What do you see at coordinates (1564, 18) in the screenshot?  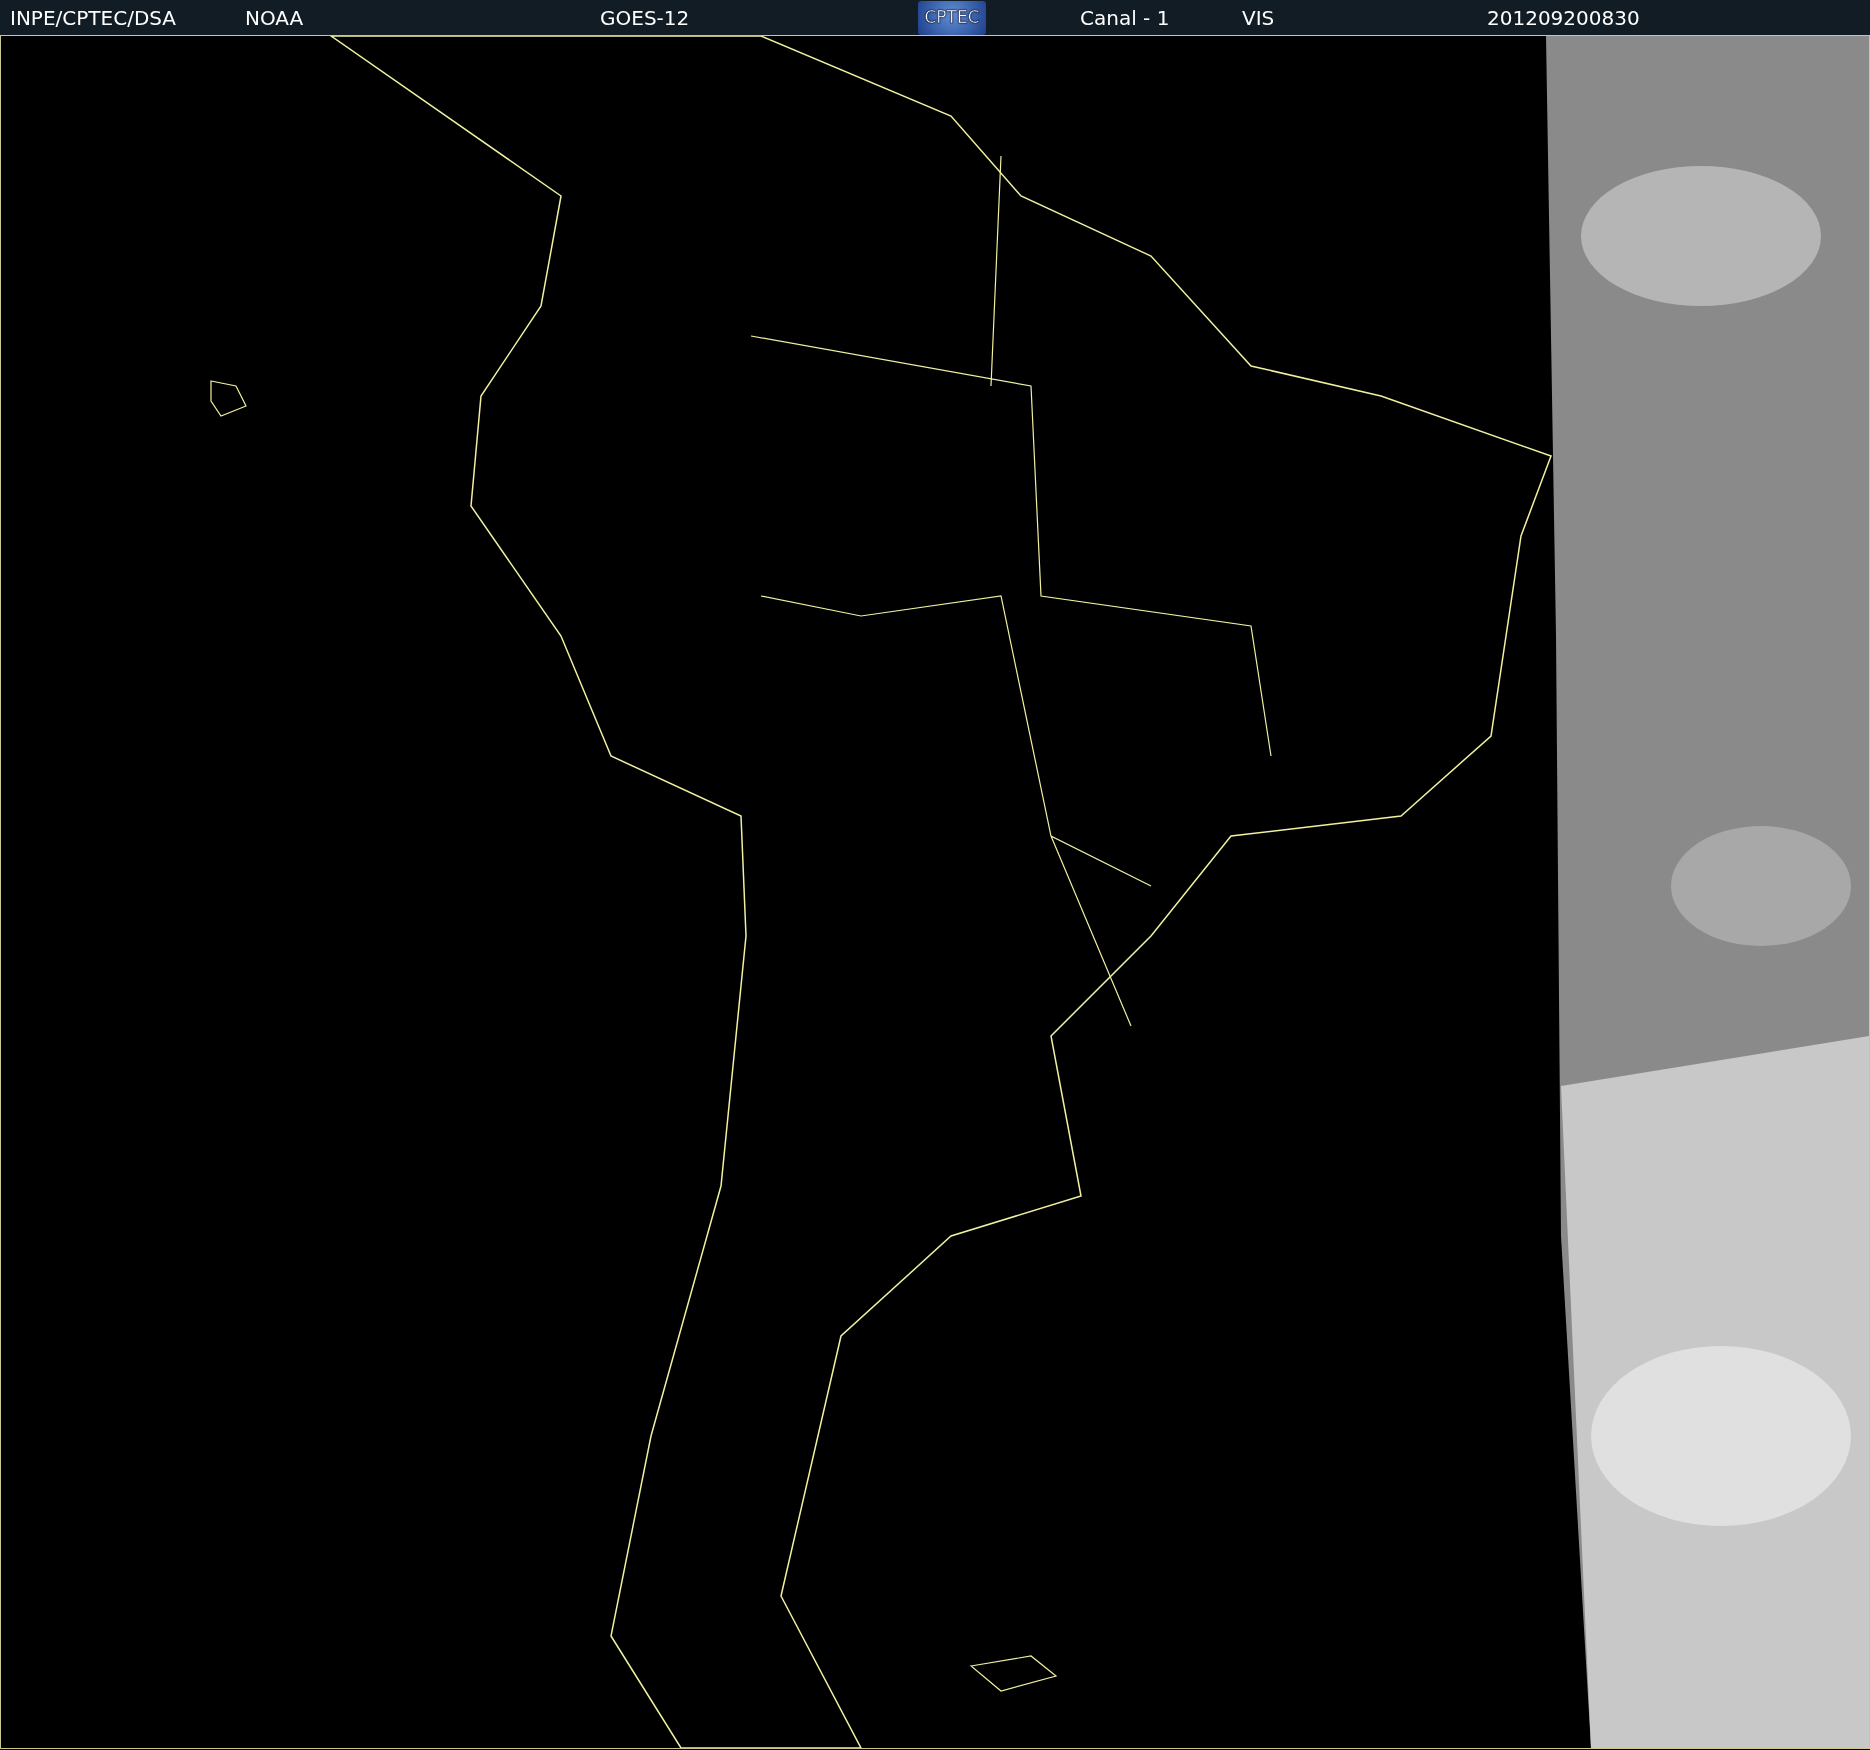 I see `header-label: 201209200830` at bounding box center [1564, 18].